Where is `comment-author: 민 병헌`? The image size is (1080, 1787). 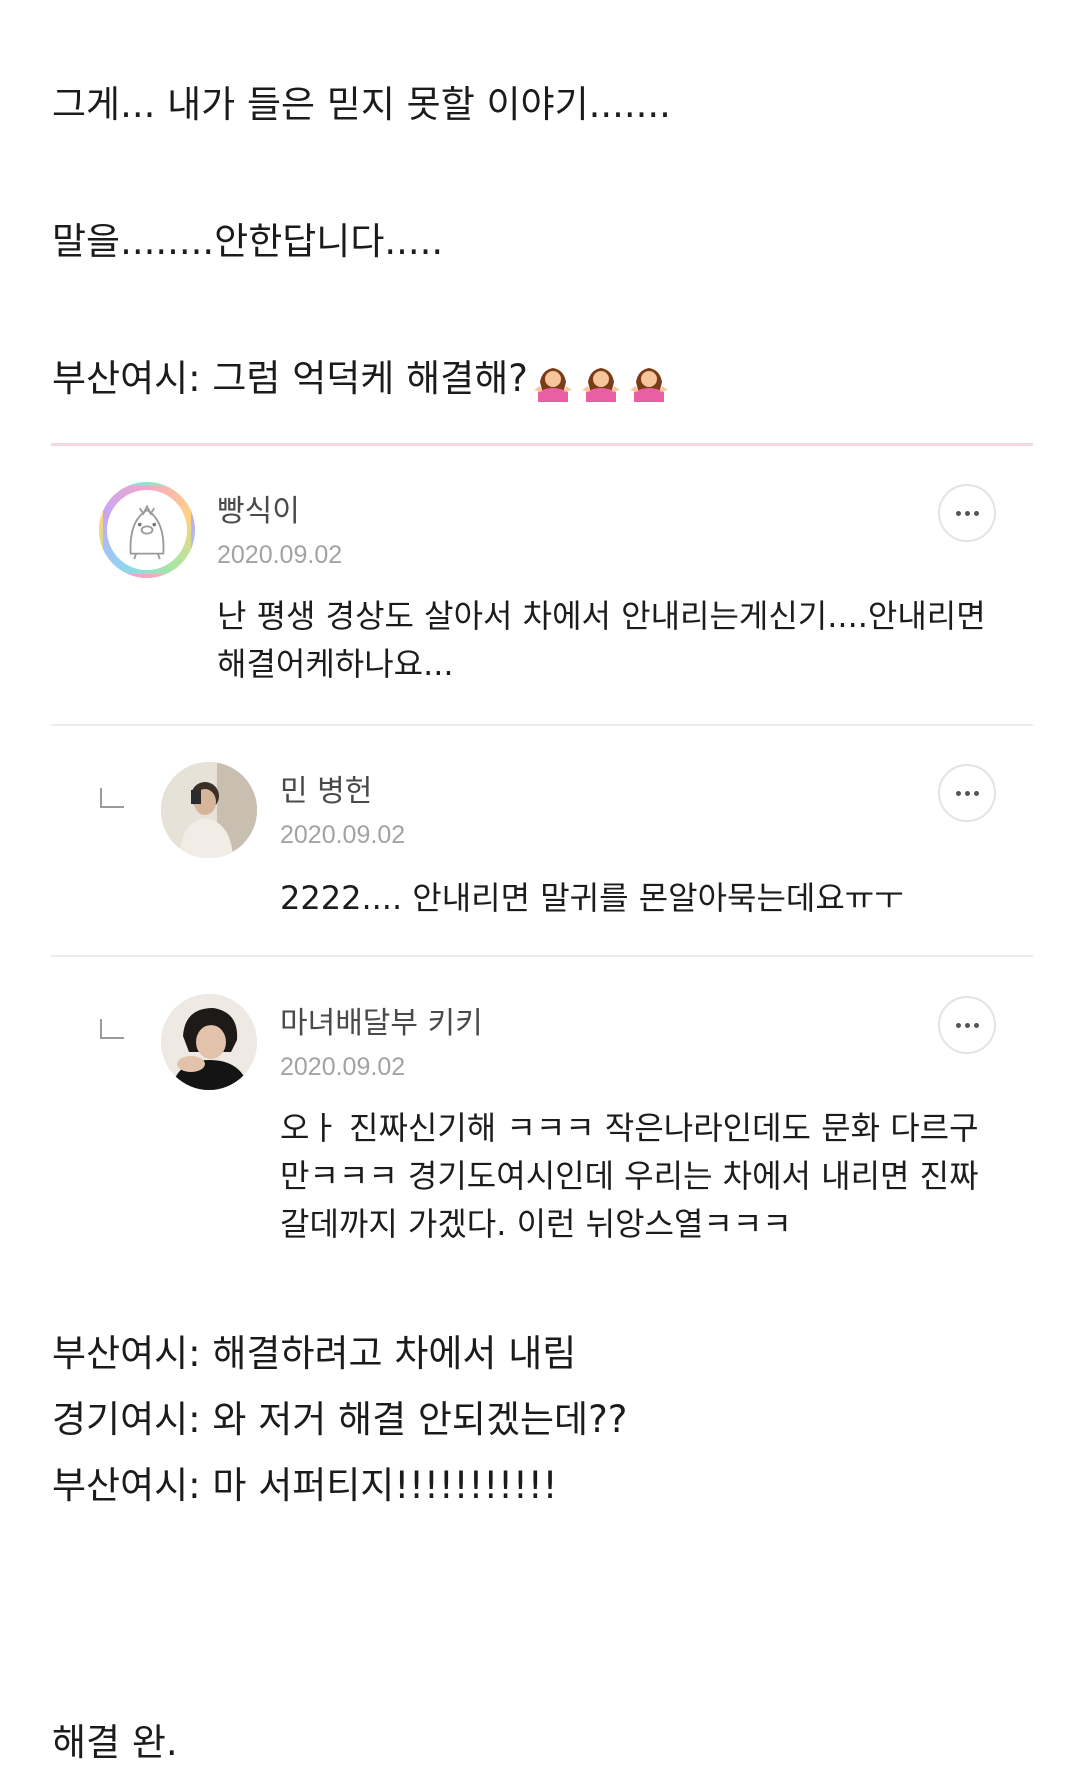 comment-author: 민 병헌 is located at coordinates (326, 792).